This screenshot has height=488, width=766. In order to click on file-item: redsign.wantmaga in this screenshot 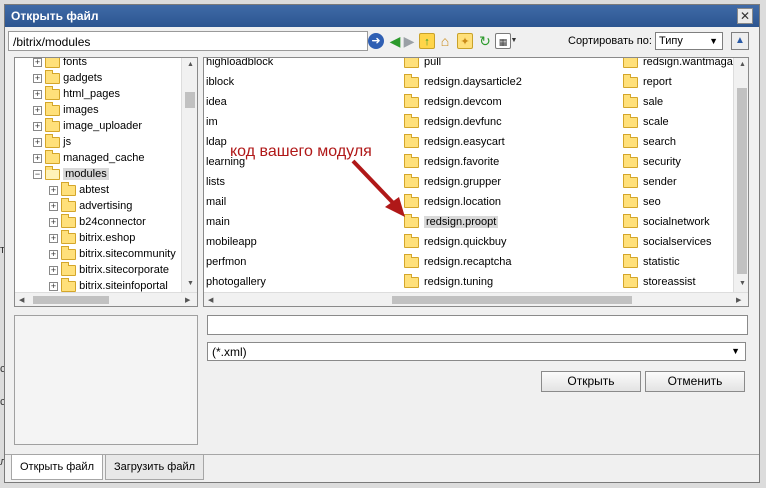, I will do `click(678, 65)`.